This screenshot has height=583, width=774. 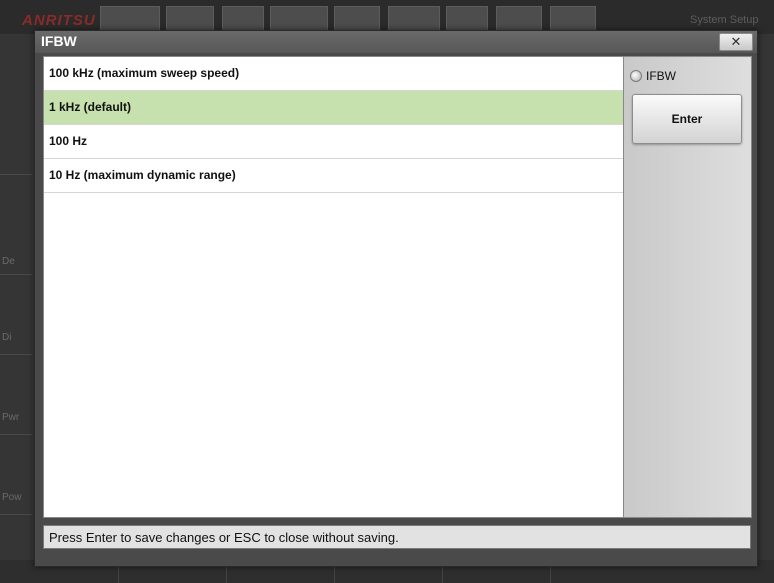 What do you see at coordinates (687, 287) in the screenshot?
I see `dialog-side-panel: IFBW Enter` at bounding box center [687, 287].